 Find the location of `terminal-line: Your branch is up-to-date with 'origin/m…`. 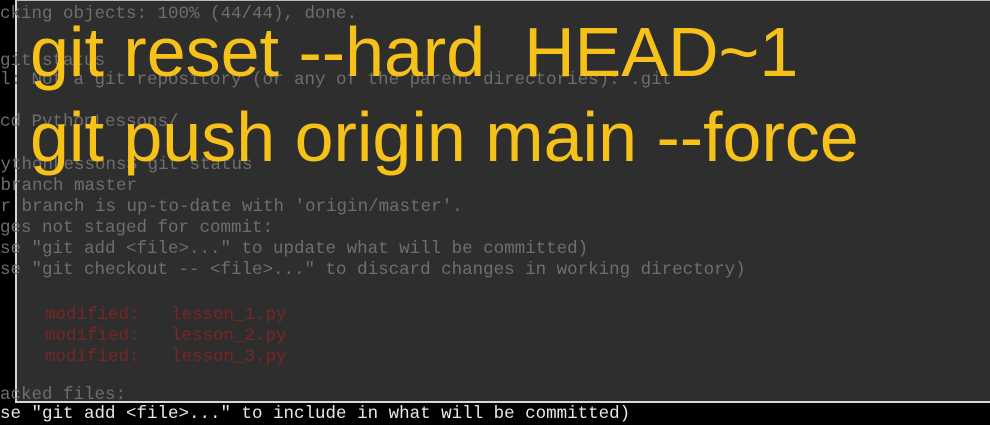

terminal-line: Your branch is up-to-date with 'origin/m… is located at coordinates (231, 207).